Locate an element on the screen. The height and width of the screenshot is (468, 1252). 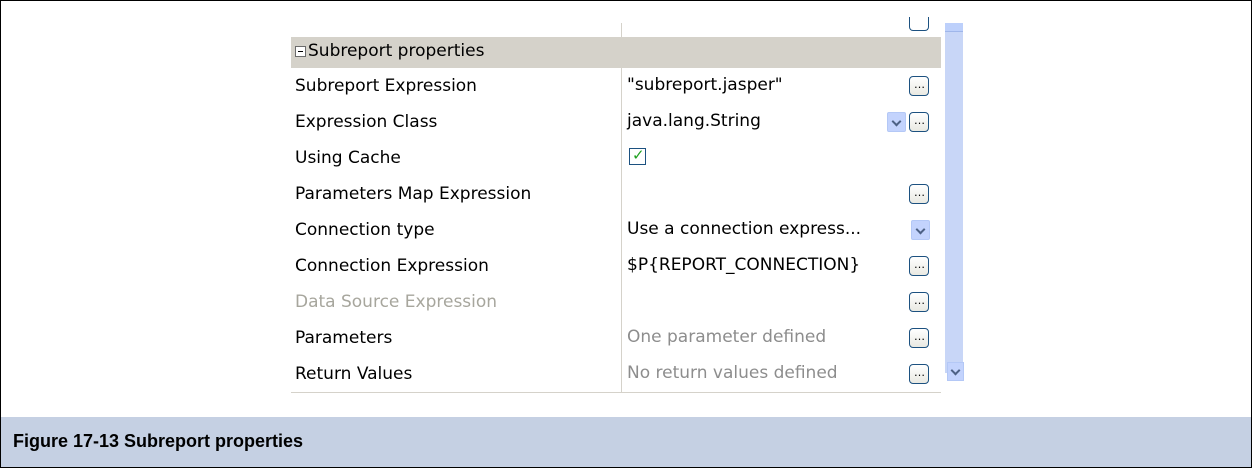
property-label: Return Values is located at coordinates (354, 374).